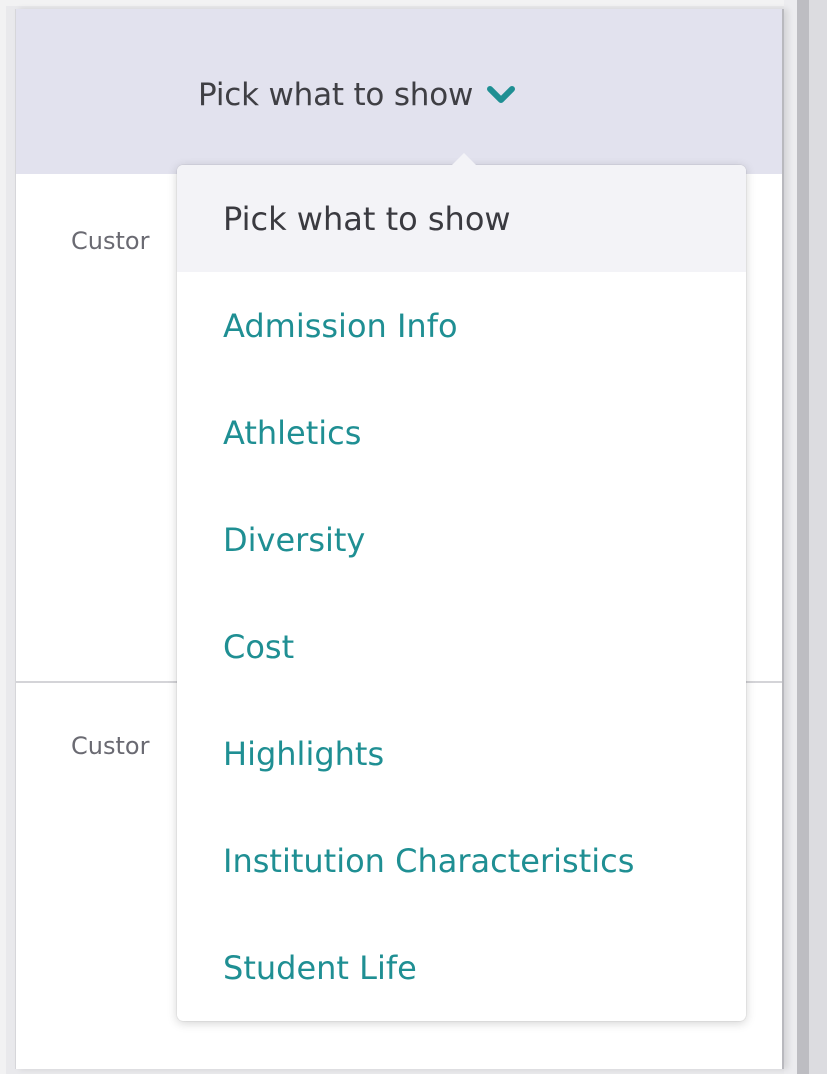 The height and width of the screenshot is (1074, 827). Describe the element at coordinates (464, 159) in the screenshot. I see `dropdown-caret` at that location.